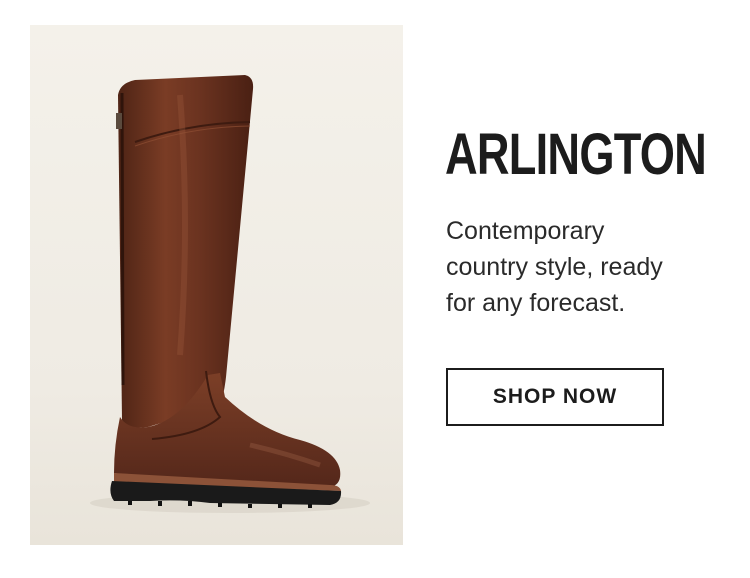 The height and width of the screenshot is (578, 750). Describe the element at coordinates (576, 154) in the screenshot. I see `headline: ARLINGTON` at that location.